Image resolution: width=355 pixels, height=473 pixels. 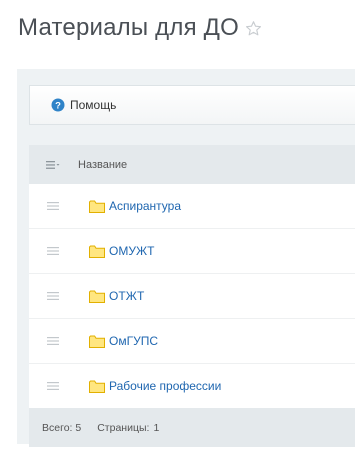 I want to click on column-header-name: Название, so click(x=102, y=165).